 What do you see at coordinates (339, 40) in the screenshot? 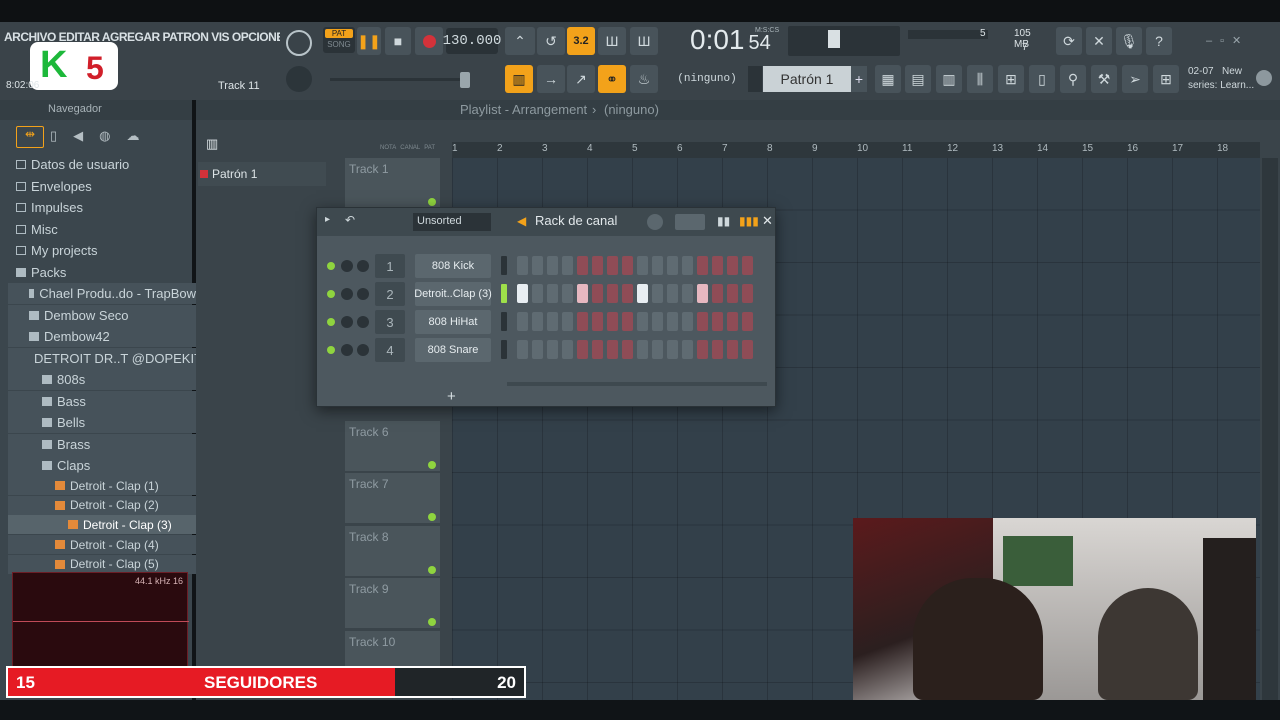
I see `pat-song-toggle: PAT SONG` at bounding box center [339, 40].